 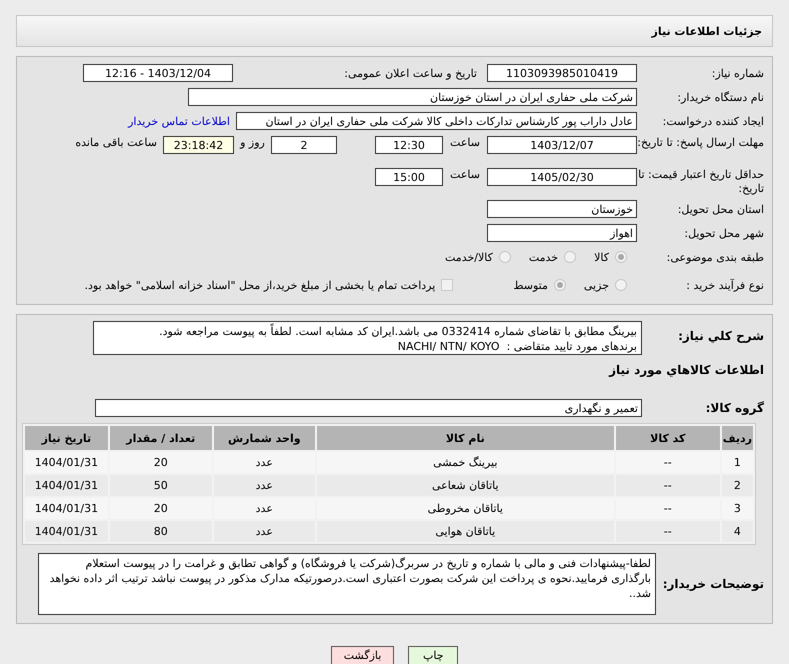 What do you see at coordinates (66, 438) in the screenshot?
I see `column-header: تاریخ نیاز` at bounding box center [66, 438].